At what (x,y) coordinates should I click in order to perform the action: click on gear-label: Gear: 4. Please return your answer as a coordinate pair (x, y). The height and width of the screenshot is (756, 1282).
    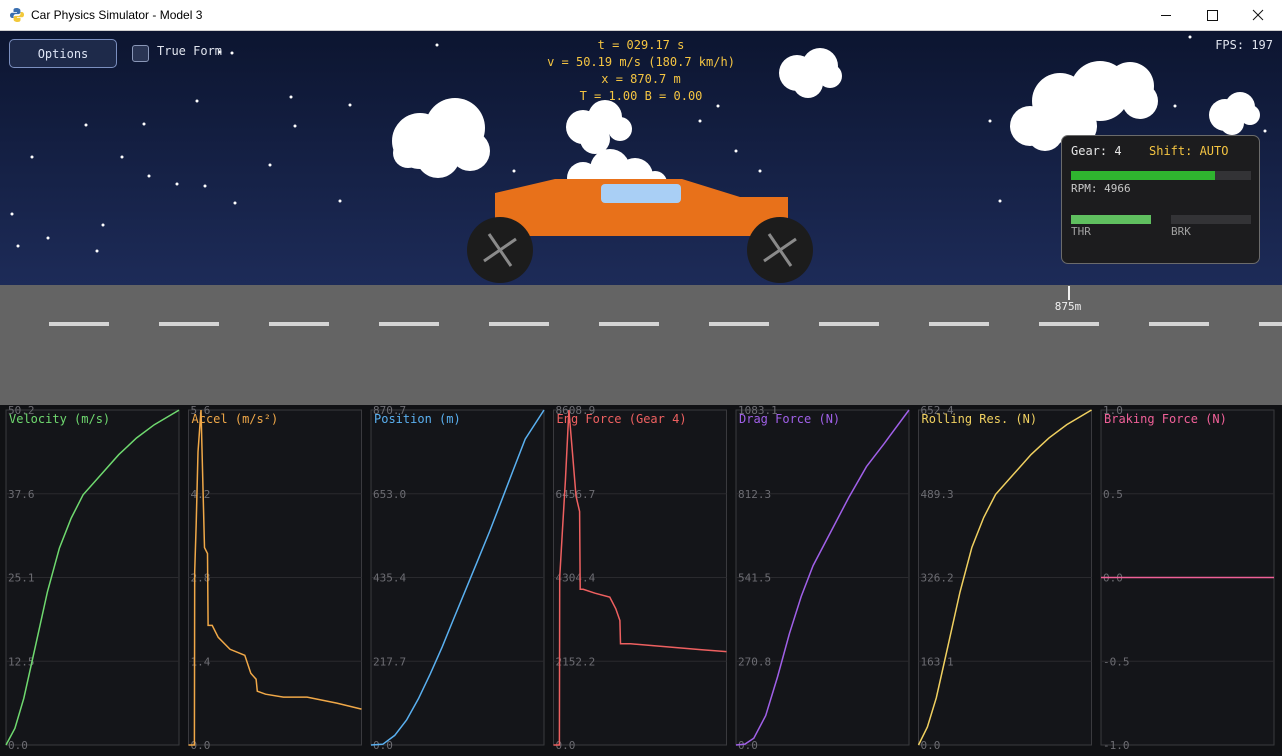
    Looking at the image, I should click on (1096, 151).